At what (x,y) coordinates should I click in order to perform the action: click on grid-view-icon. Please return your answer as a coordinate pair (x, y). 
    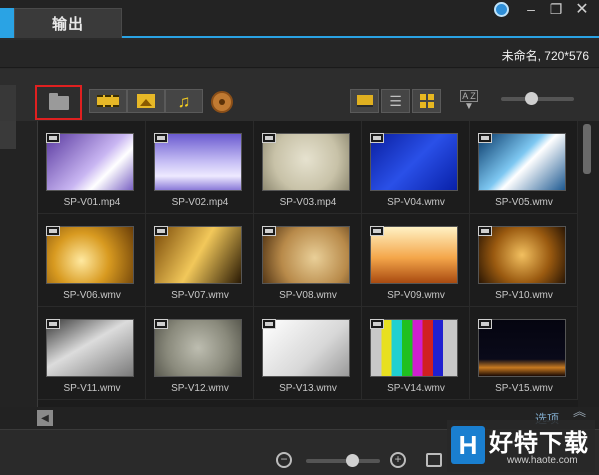
    Looking at the image, I should click on (426, 101).